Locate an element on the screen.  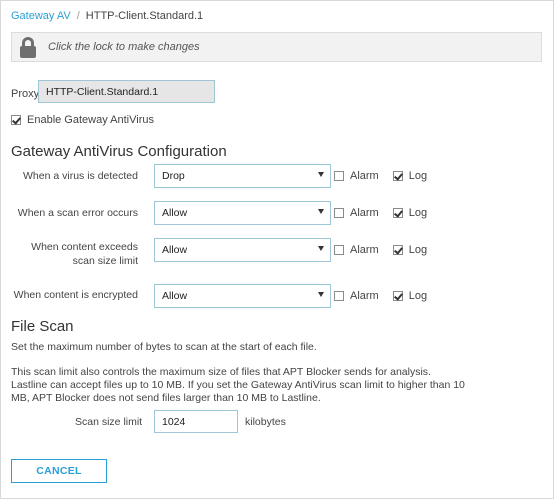
enable-gateway-av-label: Enable Gateway AntiVirus is located at coordinates (90, 120).